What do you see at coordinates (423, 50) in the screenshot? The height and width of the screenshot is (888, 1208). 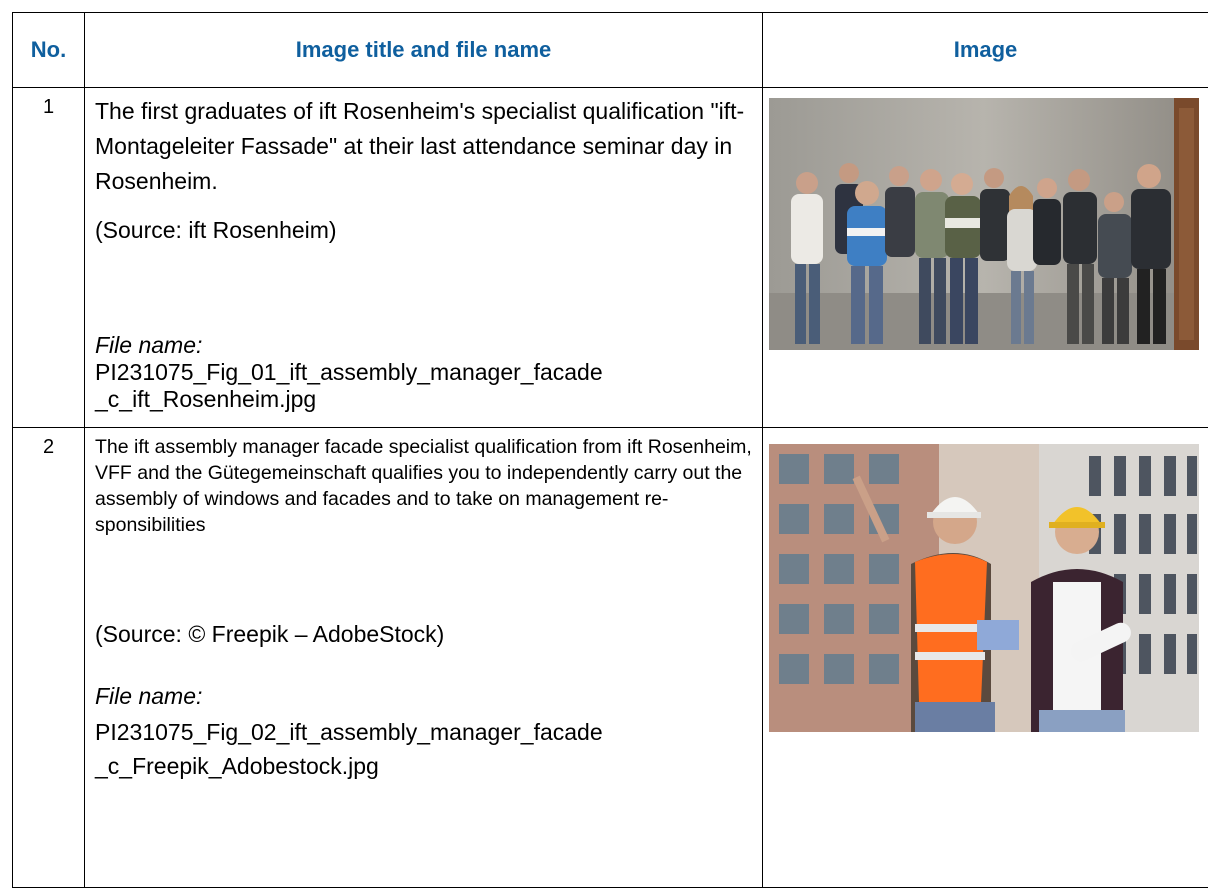 I see `header-title: Image title and file name` at bounding box center [423, 50].